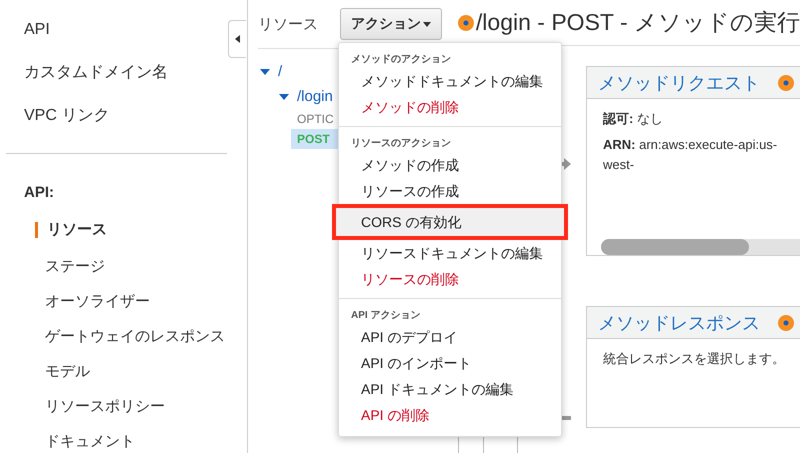 This screenshot has width=800, height=453. Describe the element at coordinates (450, 81) in the screenshot. I see `menu-item: メソッドドキュメントの編集` at that location.